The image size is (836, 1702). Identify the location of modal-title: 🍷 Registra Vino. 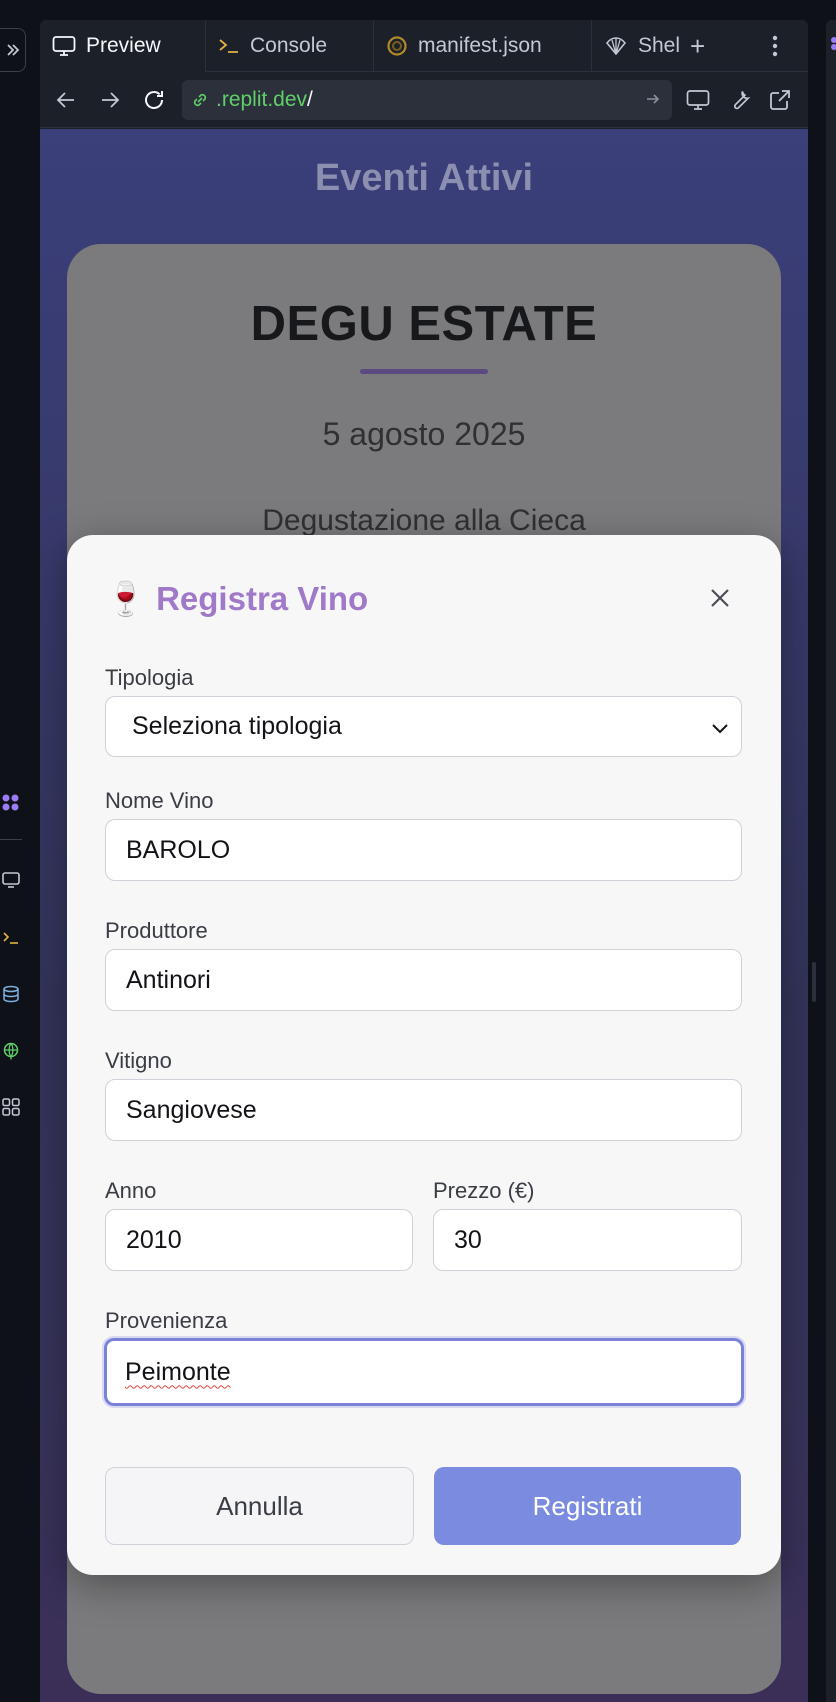
(236, 599).